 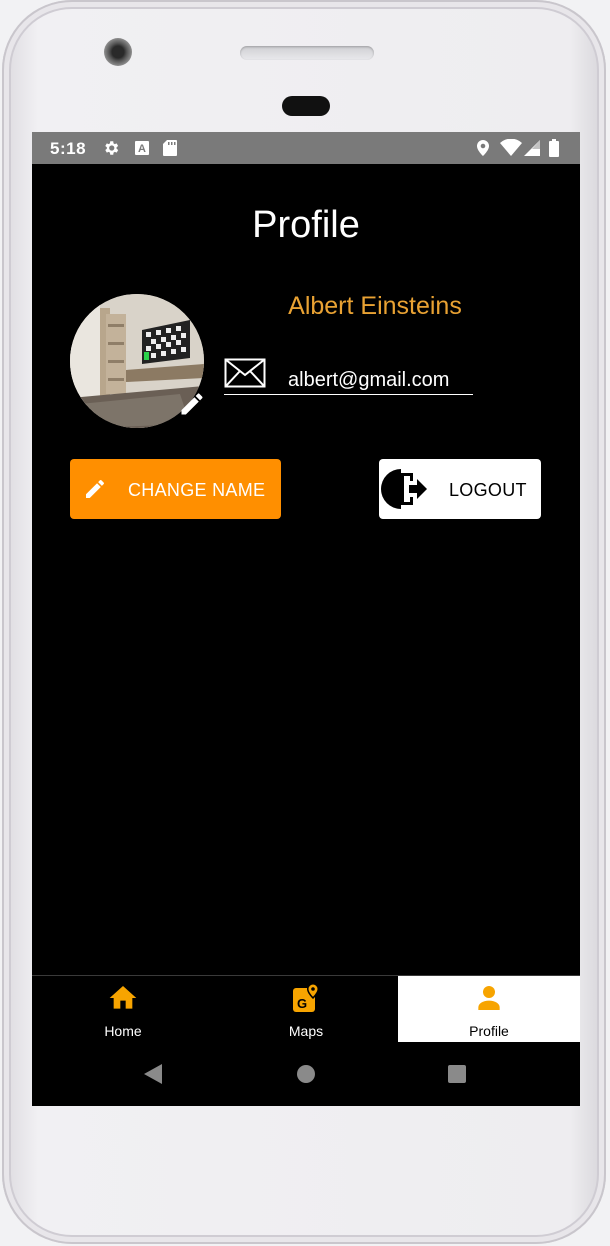 I want to click on a-icon: A, so click(x=142, y=150).